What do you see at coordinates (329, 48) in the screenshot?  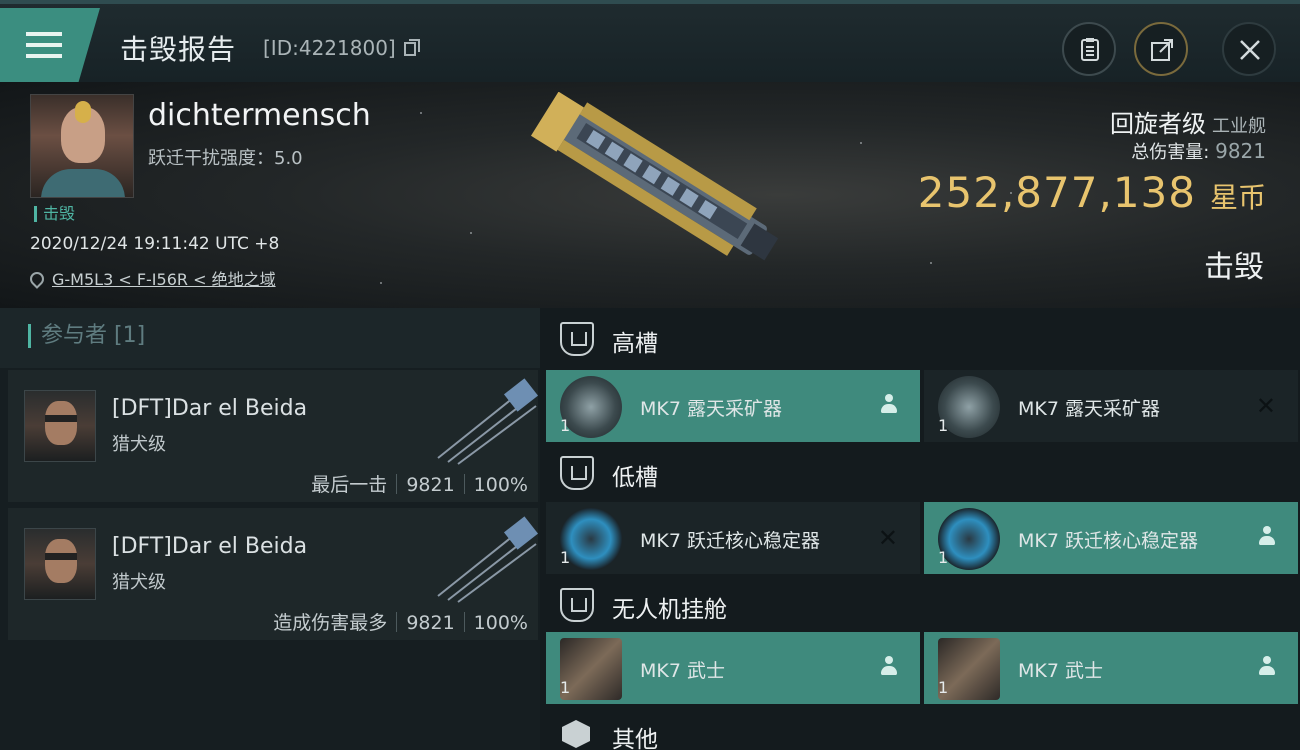 I see `kill-id-text: [ID:4221800]` at bounding box center [329, 48].